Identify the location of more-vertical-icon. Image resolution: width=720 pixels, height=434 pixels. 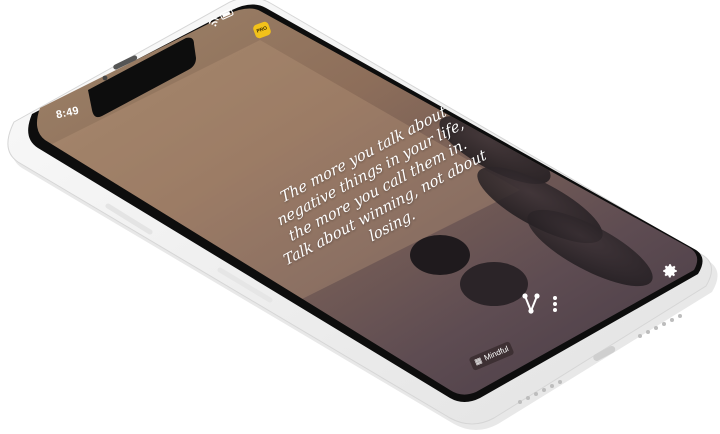
(555, 304).